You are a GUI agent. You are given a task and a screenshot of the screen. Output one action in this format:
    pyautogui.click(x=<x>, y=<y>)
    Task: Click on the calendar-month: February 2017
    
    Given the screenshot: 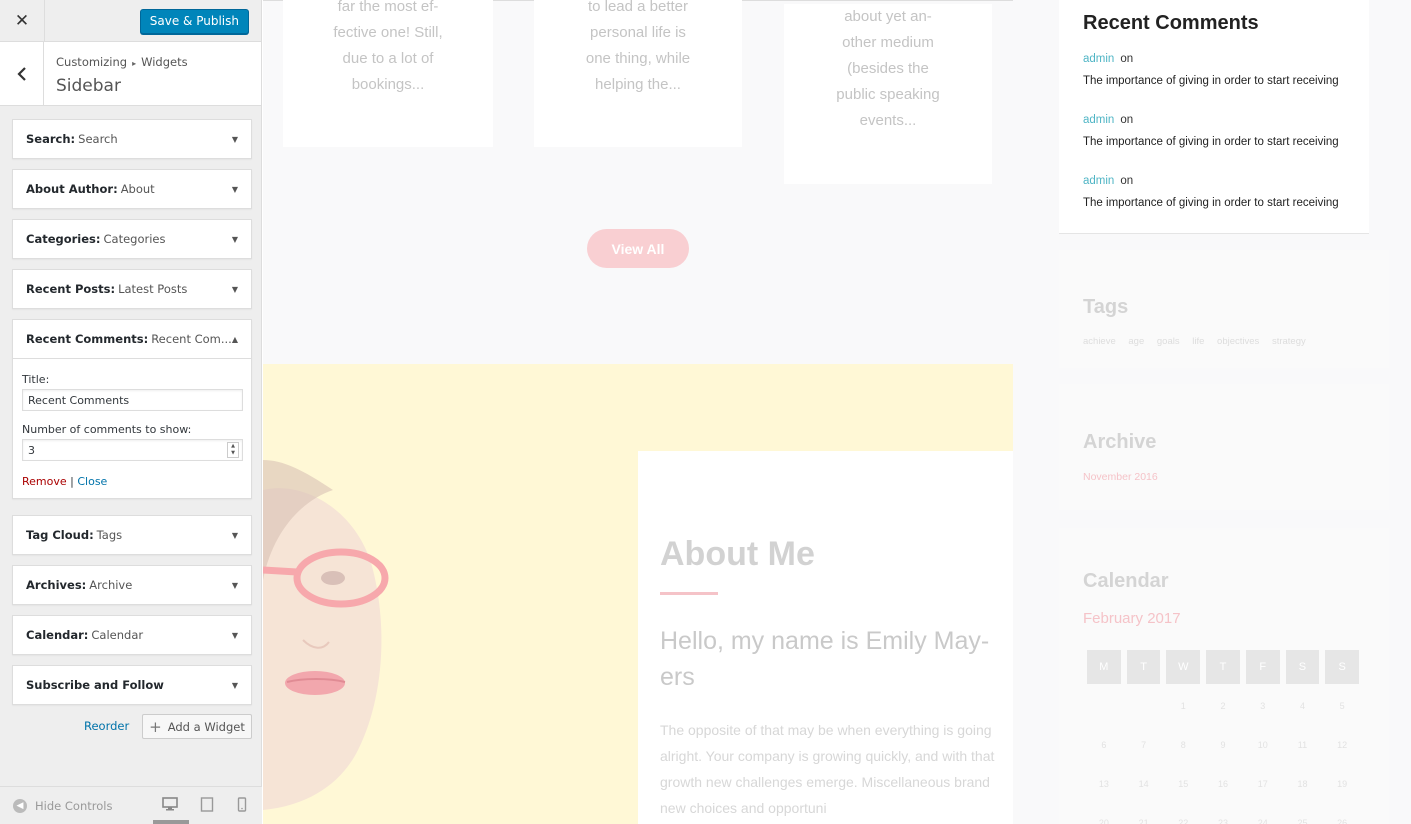 What is the action you would take?
    pyautogui.click(x=1132, y=618)
    